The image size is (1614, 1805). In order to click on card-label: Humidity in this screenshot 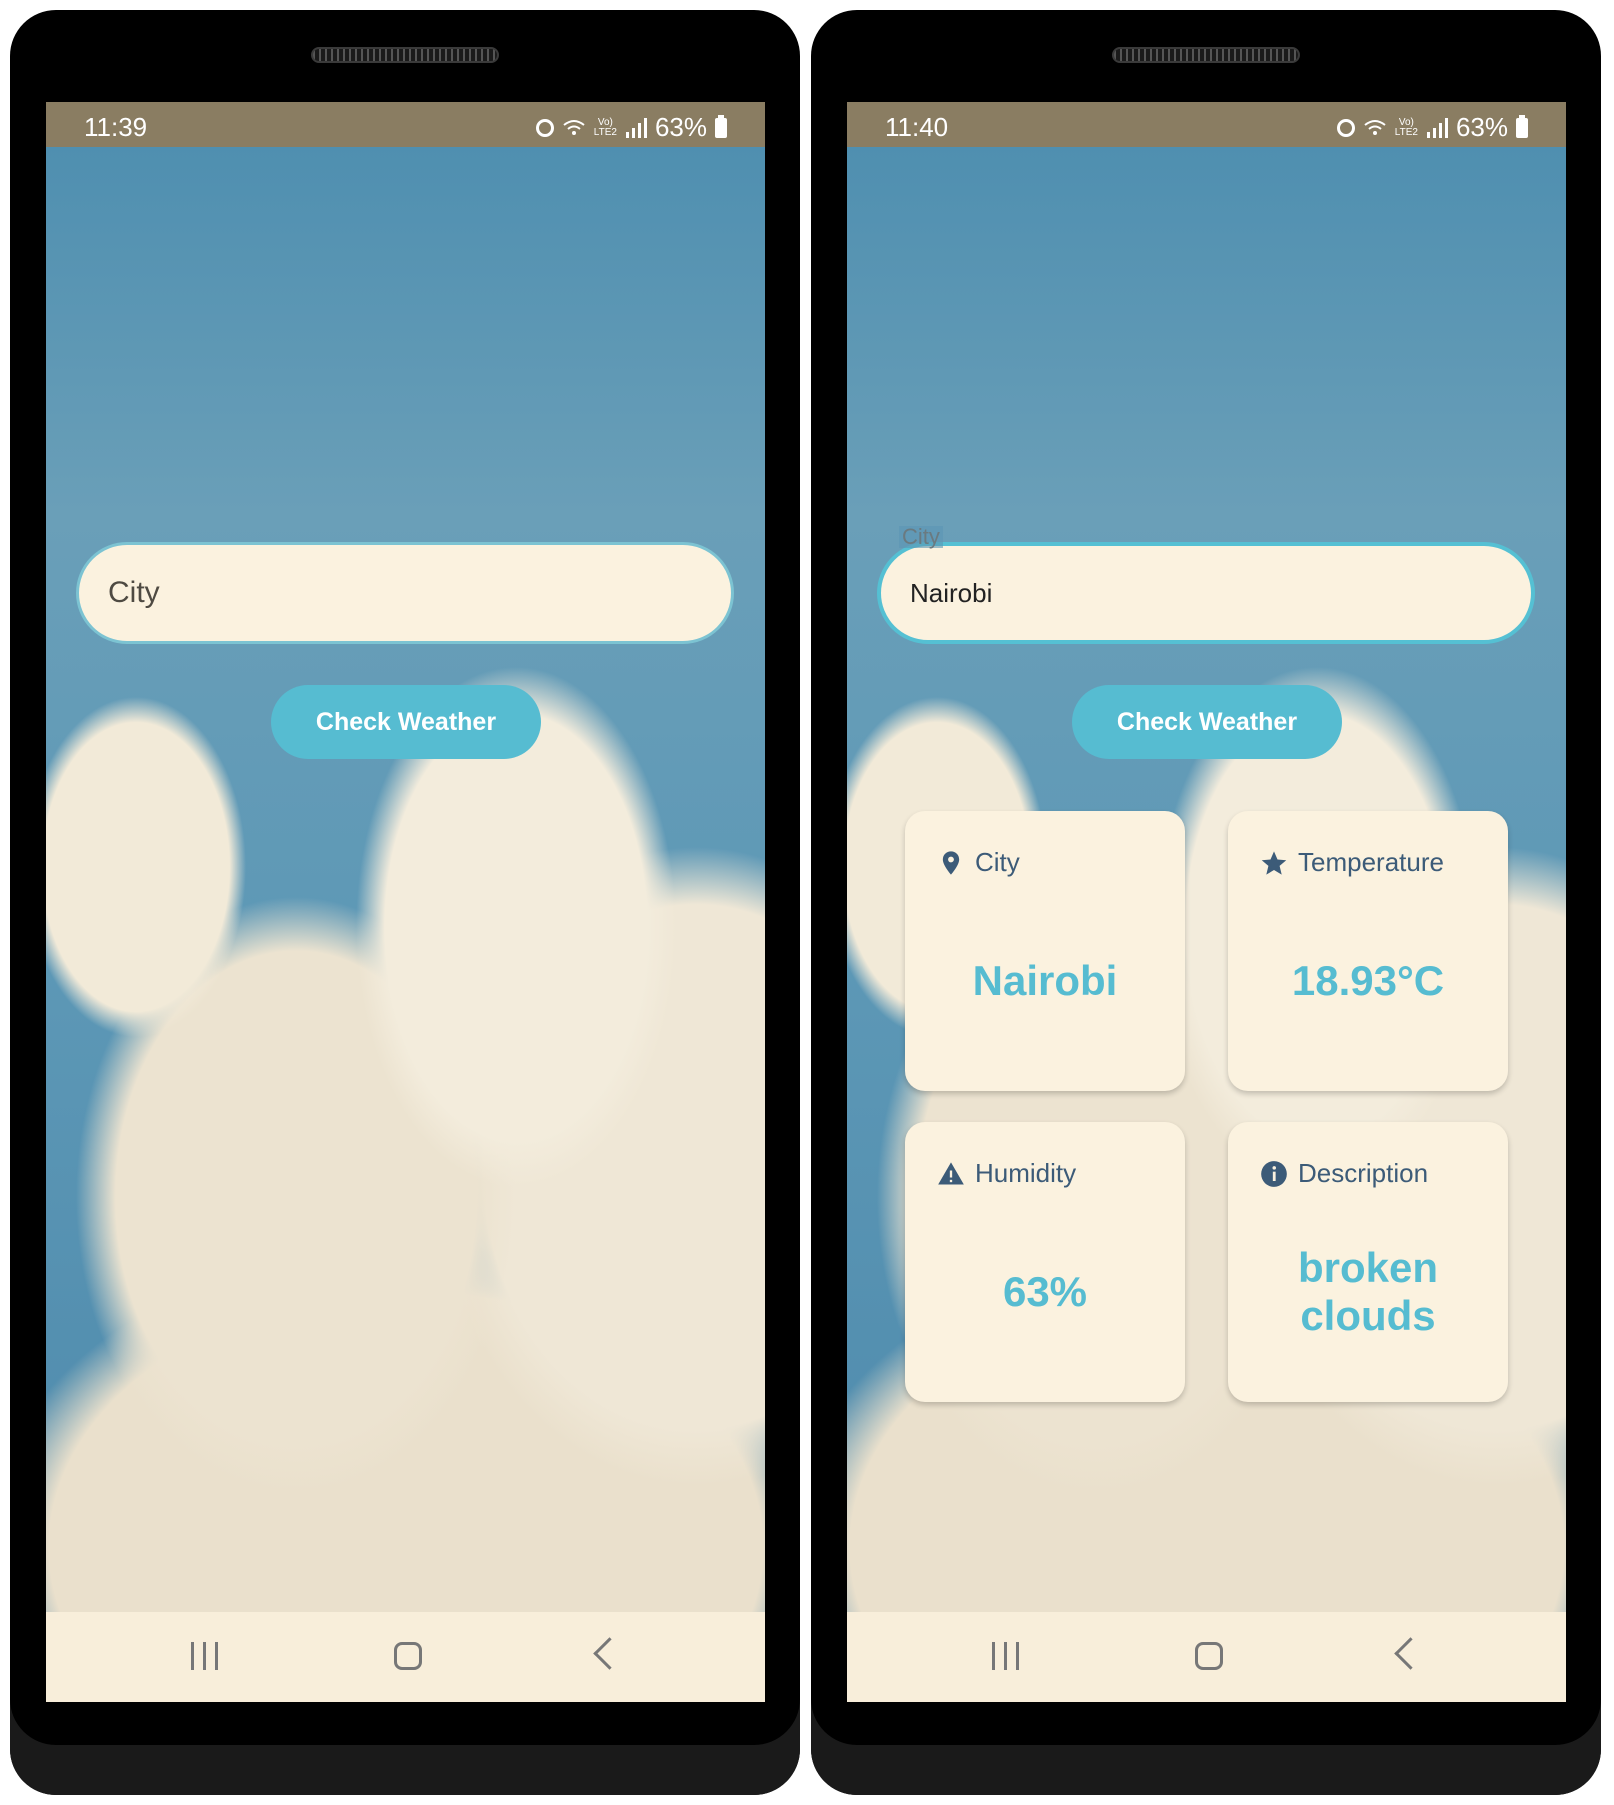, I will do `click(1026, 1173)`.